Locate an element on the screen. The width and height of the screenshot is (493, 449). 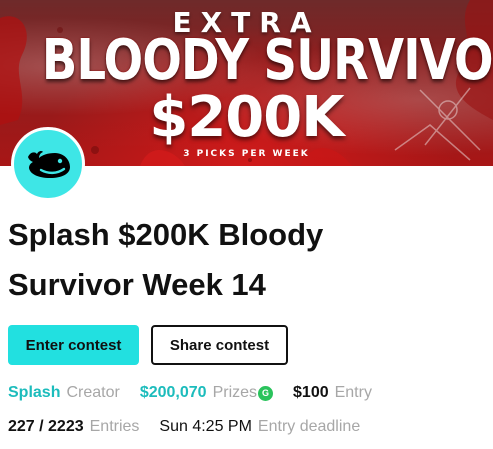
deadline-value: Sun 4:25 PM is located at coordinates (205, 426).